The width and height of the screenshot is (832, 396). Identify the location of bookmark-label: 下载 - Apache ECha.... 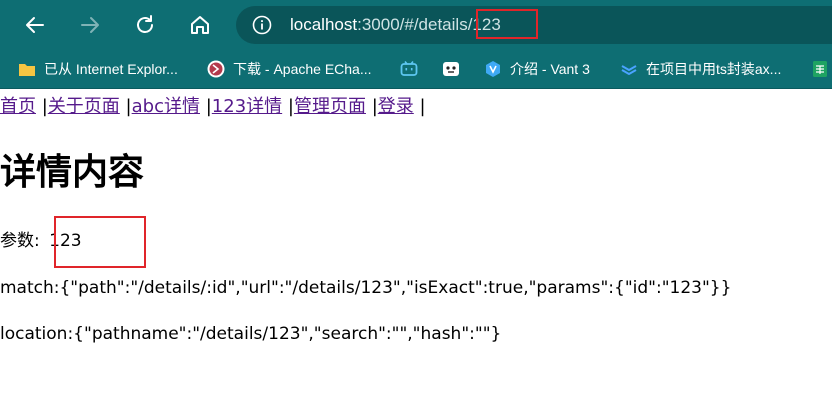
(302, 69).